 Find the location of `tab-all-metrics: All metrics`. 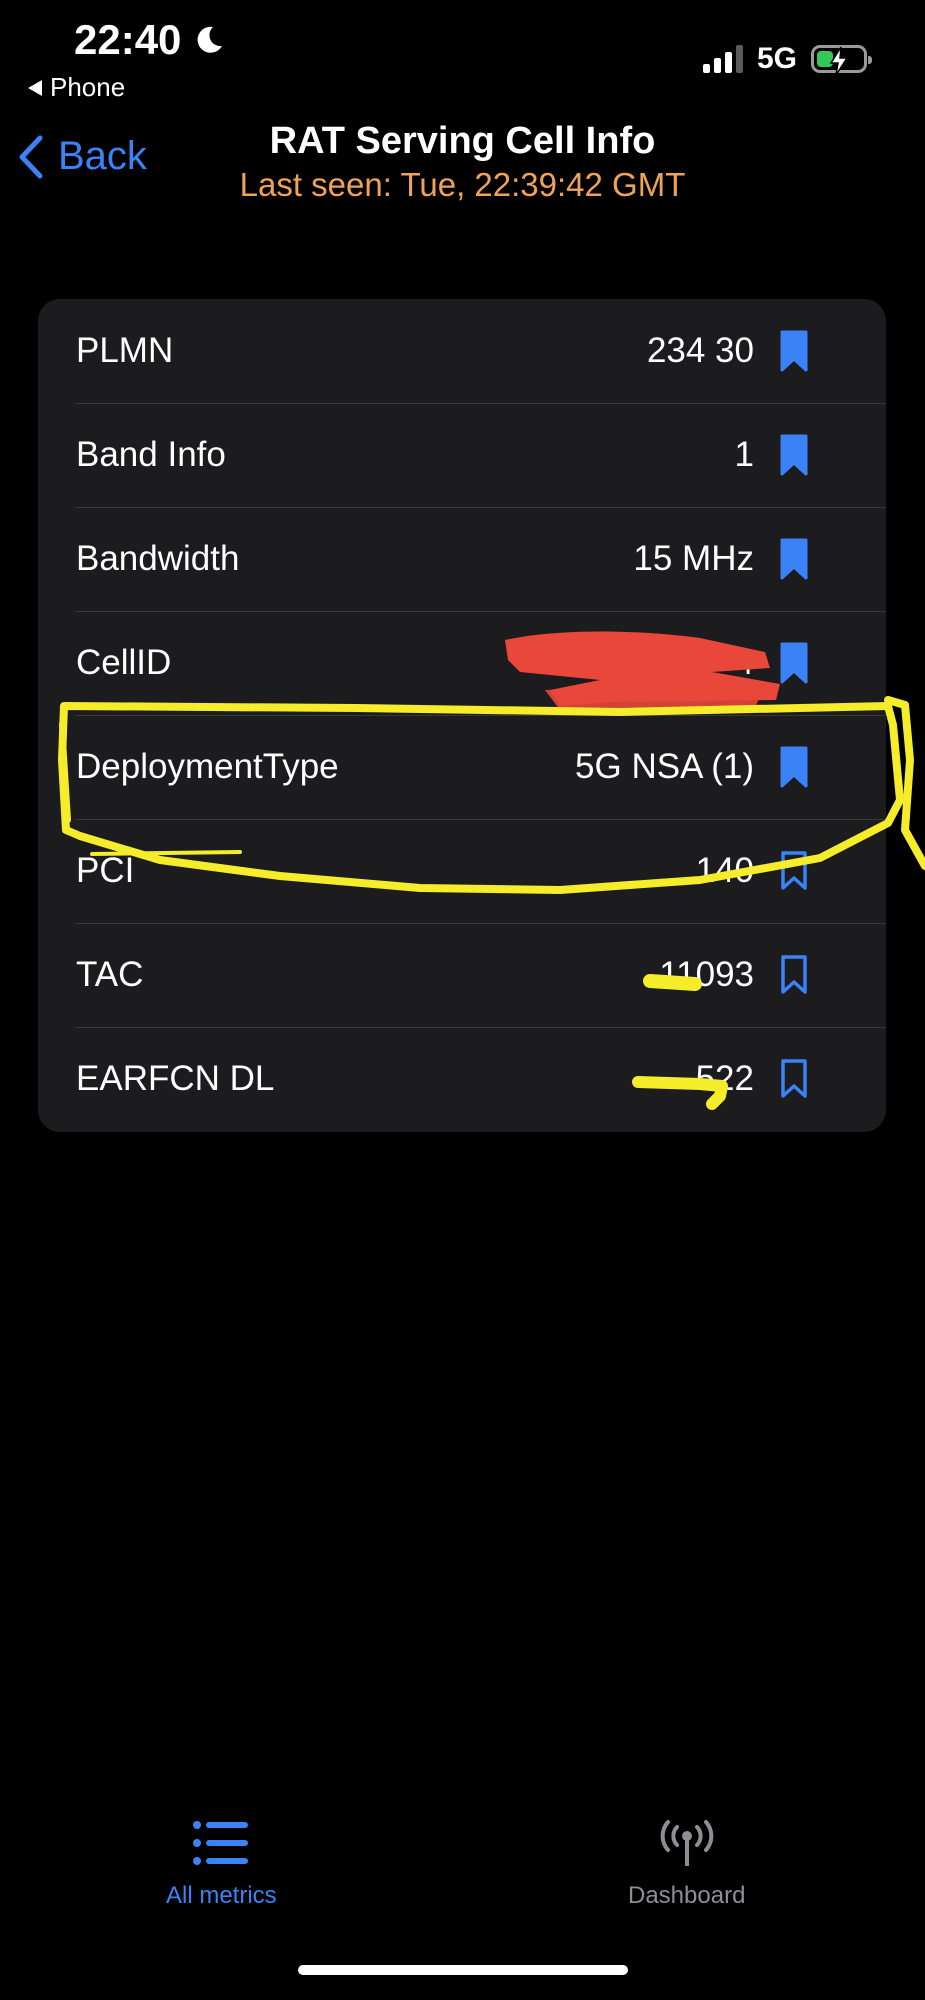

tab-all-metrics: All metrics is located at coordinates (221, 1865).